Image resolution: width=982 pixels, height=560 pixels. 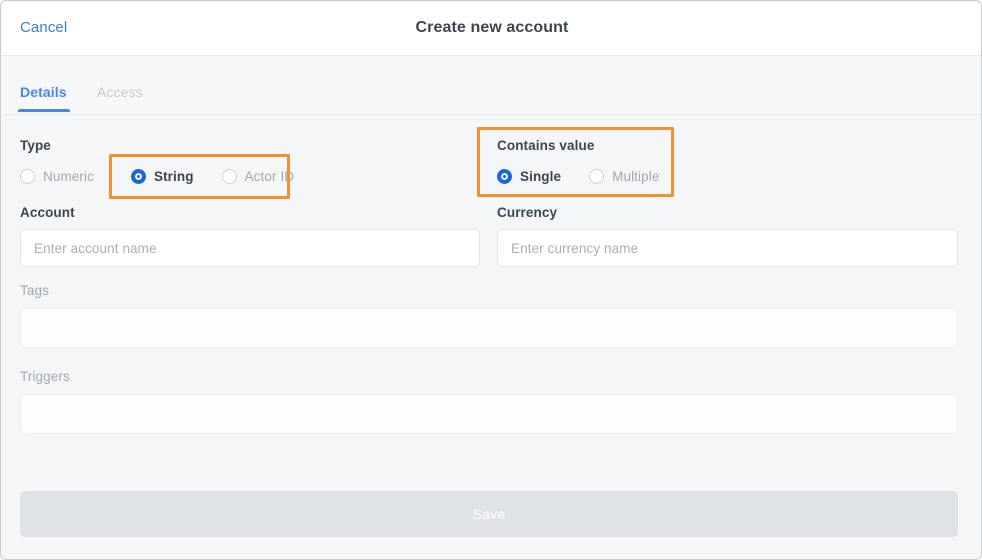 What do you see at coordinates (35, 145) in the screenshot?
I see `type-group-label: Type` at bounding box center [35, 145].